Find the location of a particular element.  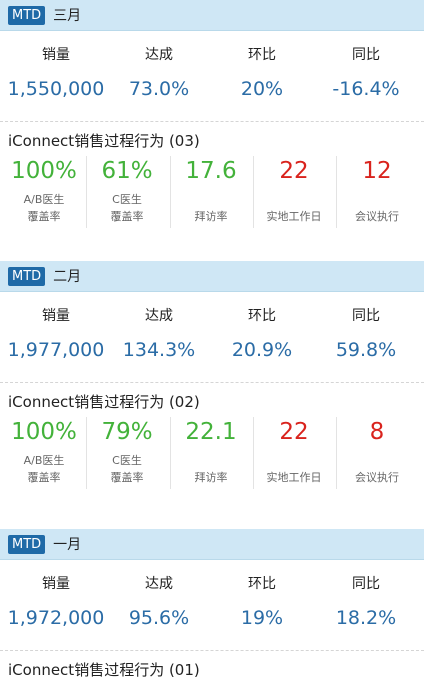

kpi-row: 销量 1,550,000 达成 73.0% 环比 20% 同比 -16.4% is located at coordinates (212, 76).